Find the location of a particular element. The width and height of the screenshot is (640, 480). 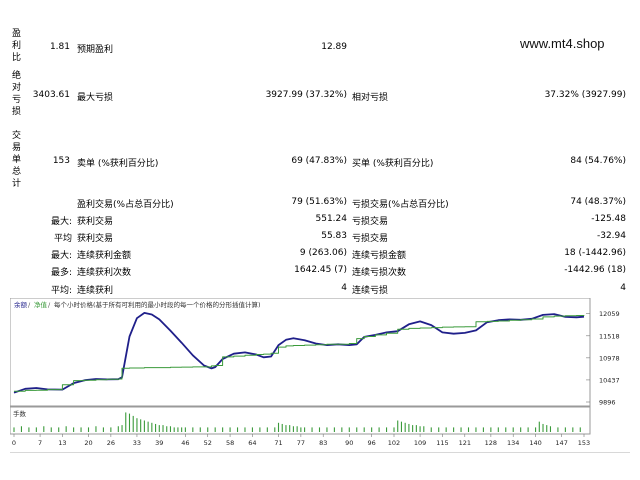

y-tick-label: 10978 is located at coordinates (609, 358).